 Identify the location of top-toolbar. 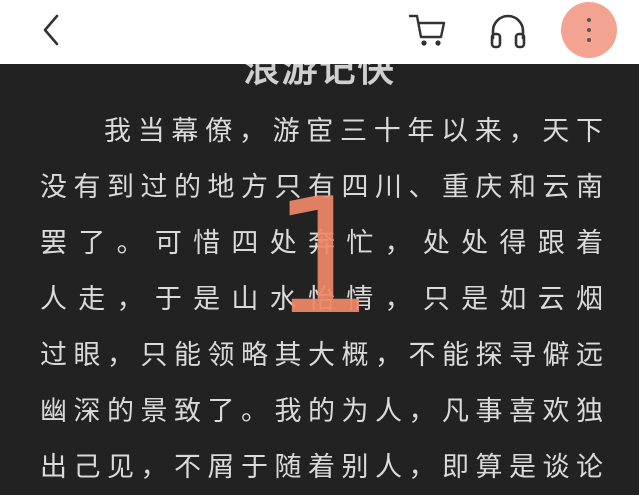
(319, 32).